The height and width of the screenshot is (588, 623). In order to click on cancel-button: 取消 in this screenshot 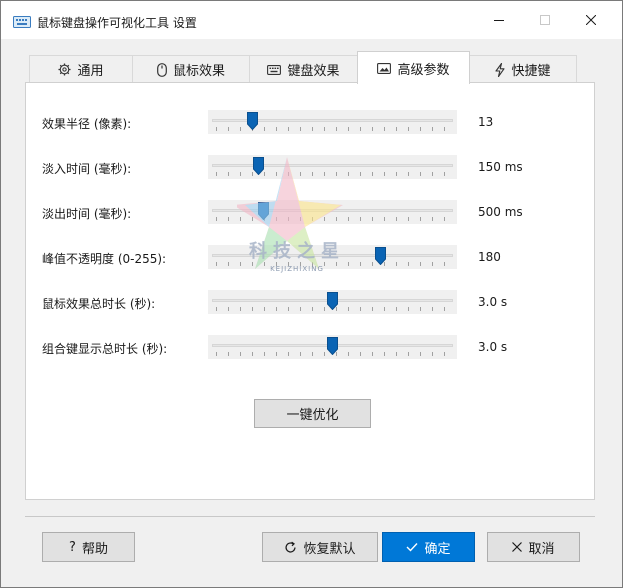, I will do `click(533, 547)`.